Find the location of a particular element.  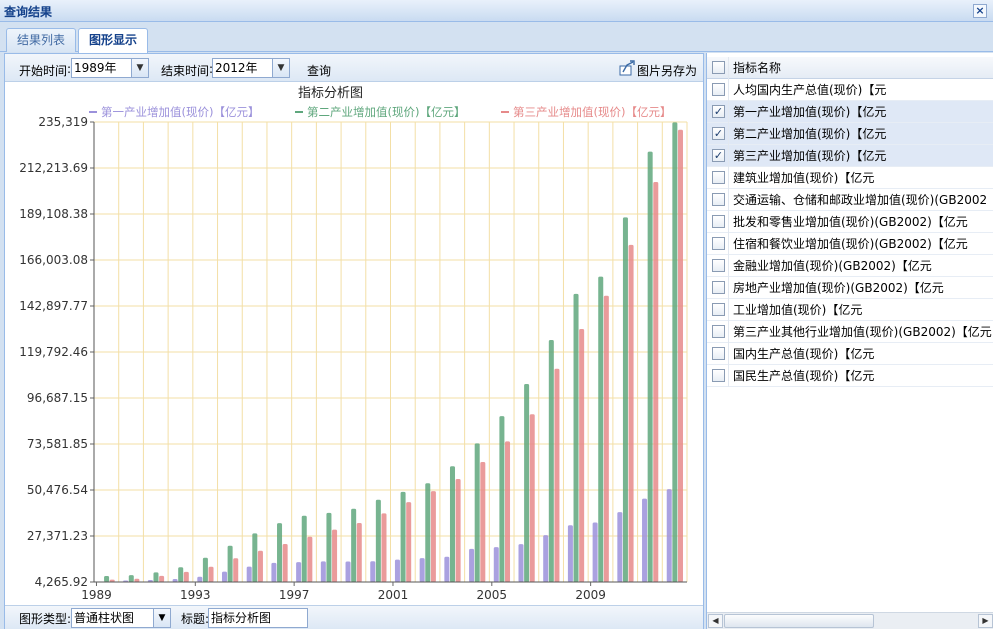

y-tick-label: 50,476.54 is located at coordinates (57, 490).